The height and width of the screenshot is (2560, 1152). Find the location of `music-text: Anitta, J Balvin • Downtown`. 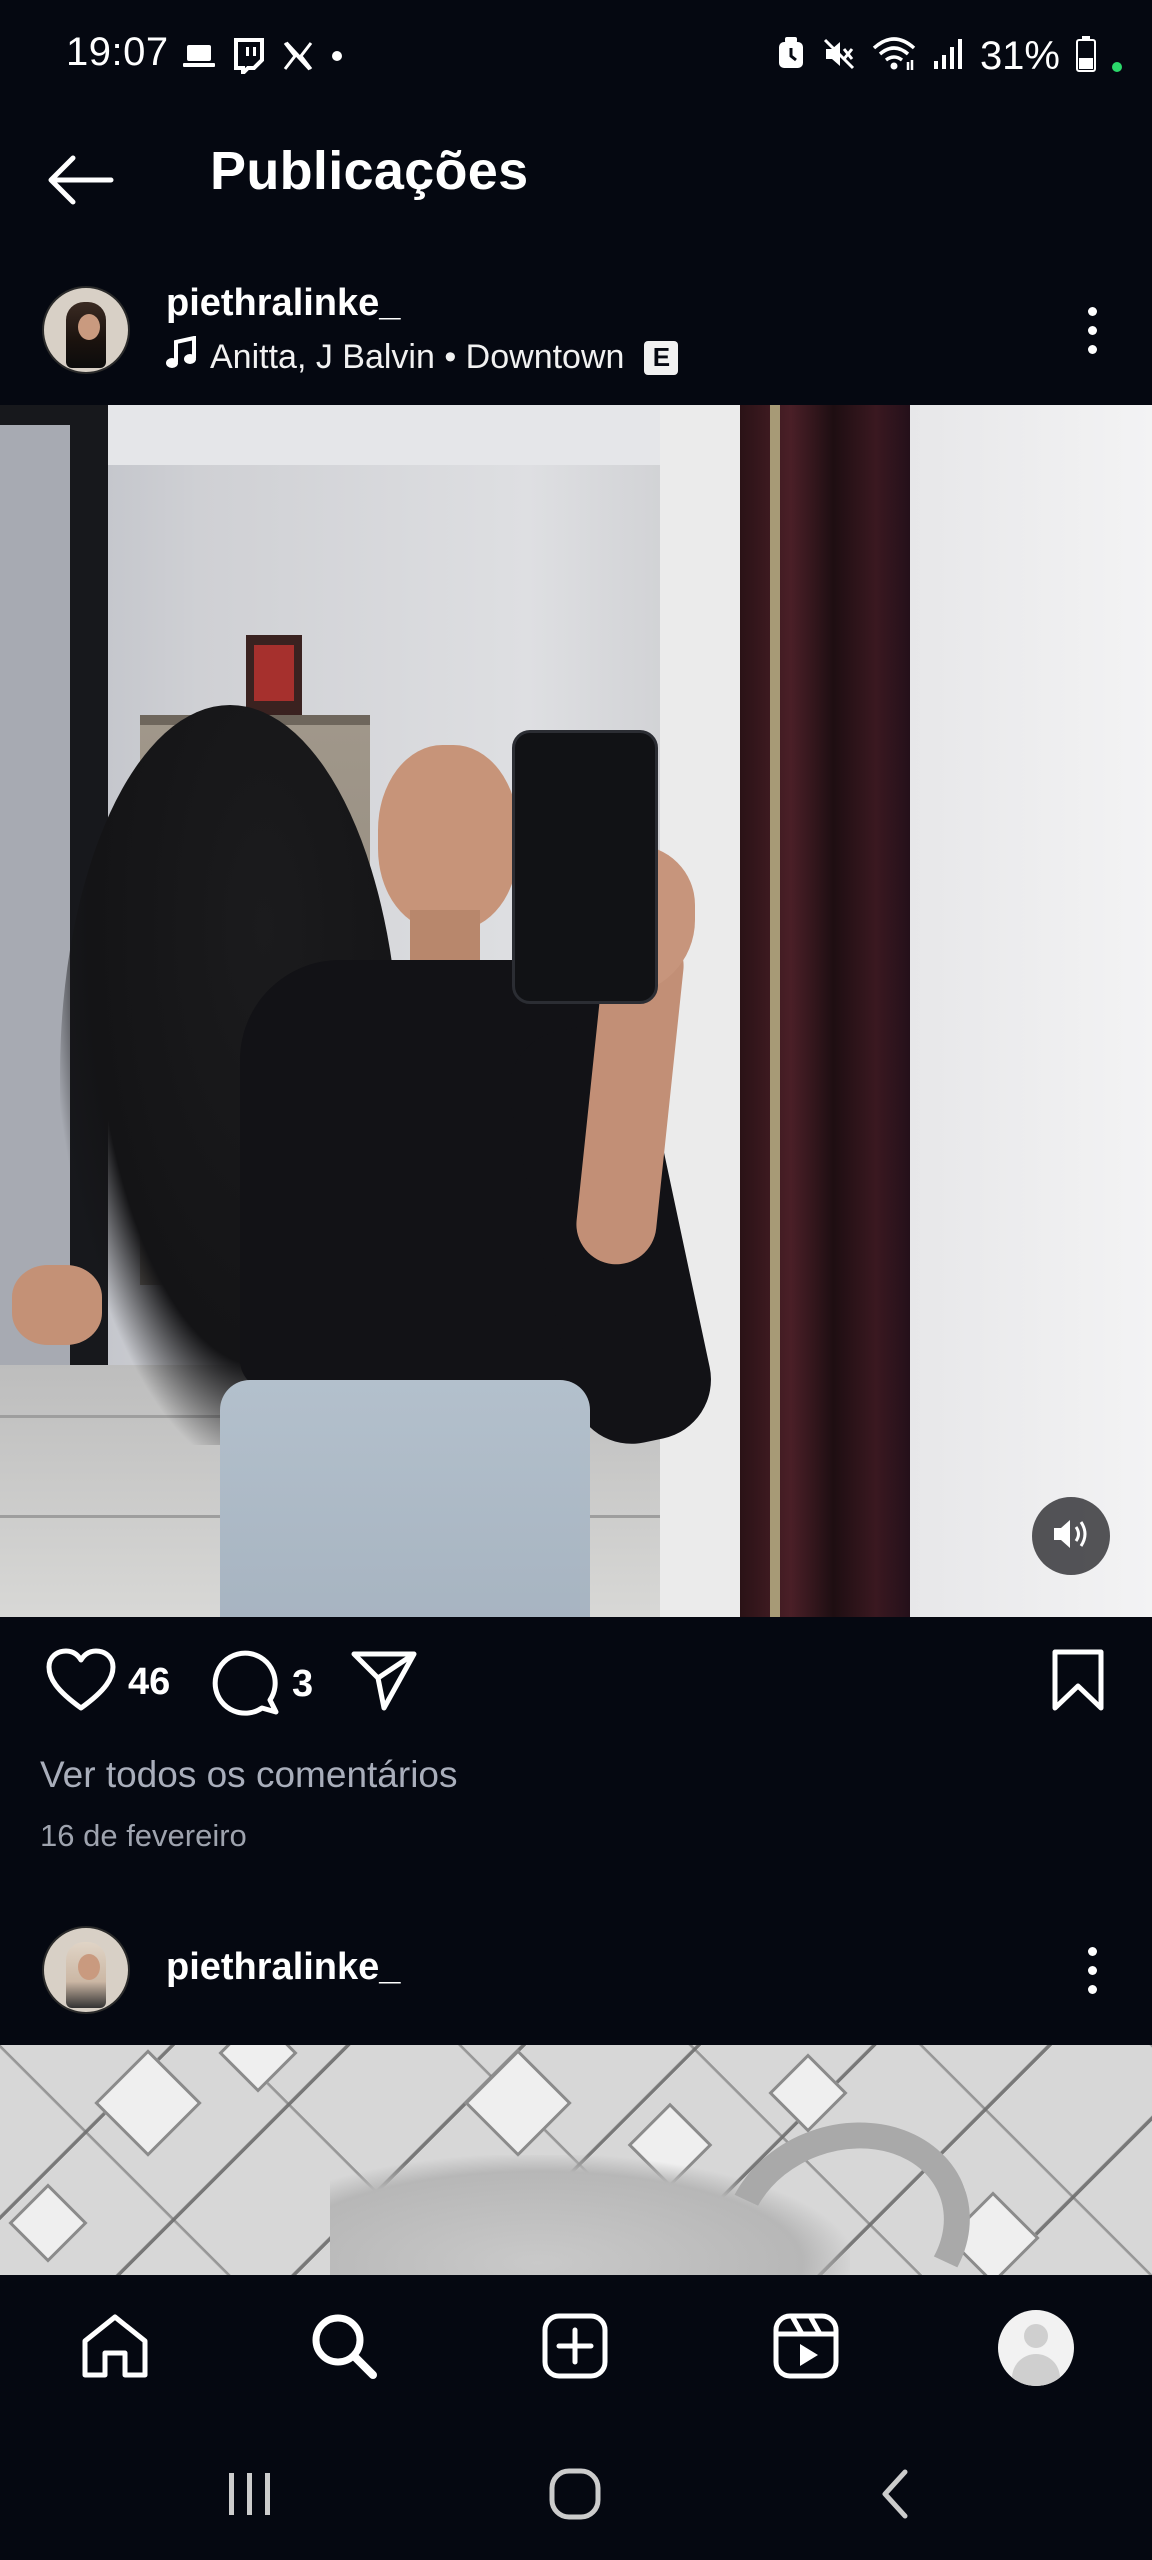

music-text: Anitta, J Balvin • Downtown is located at coordinates (417, 357).